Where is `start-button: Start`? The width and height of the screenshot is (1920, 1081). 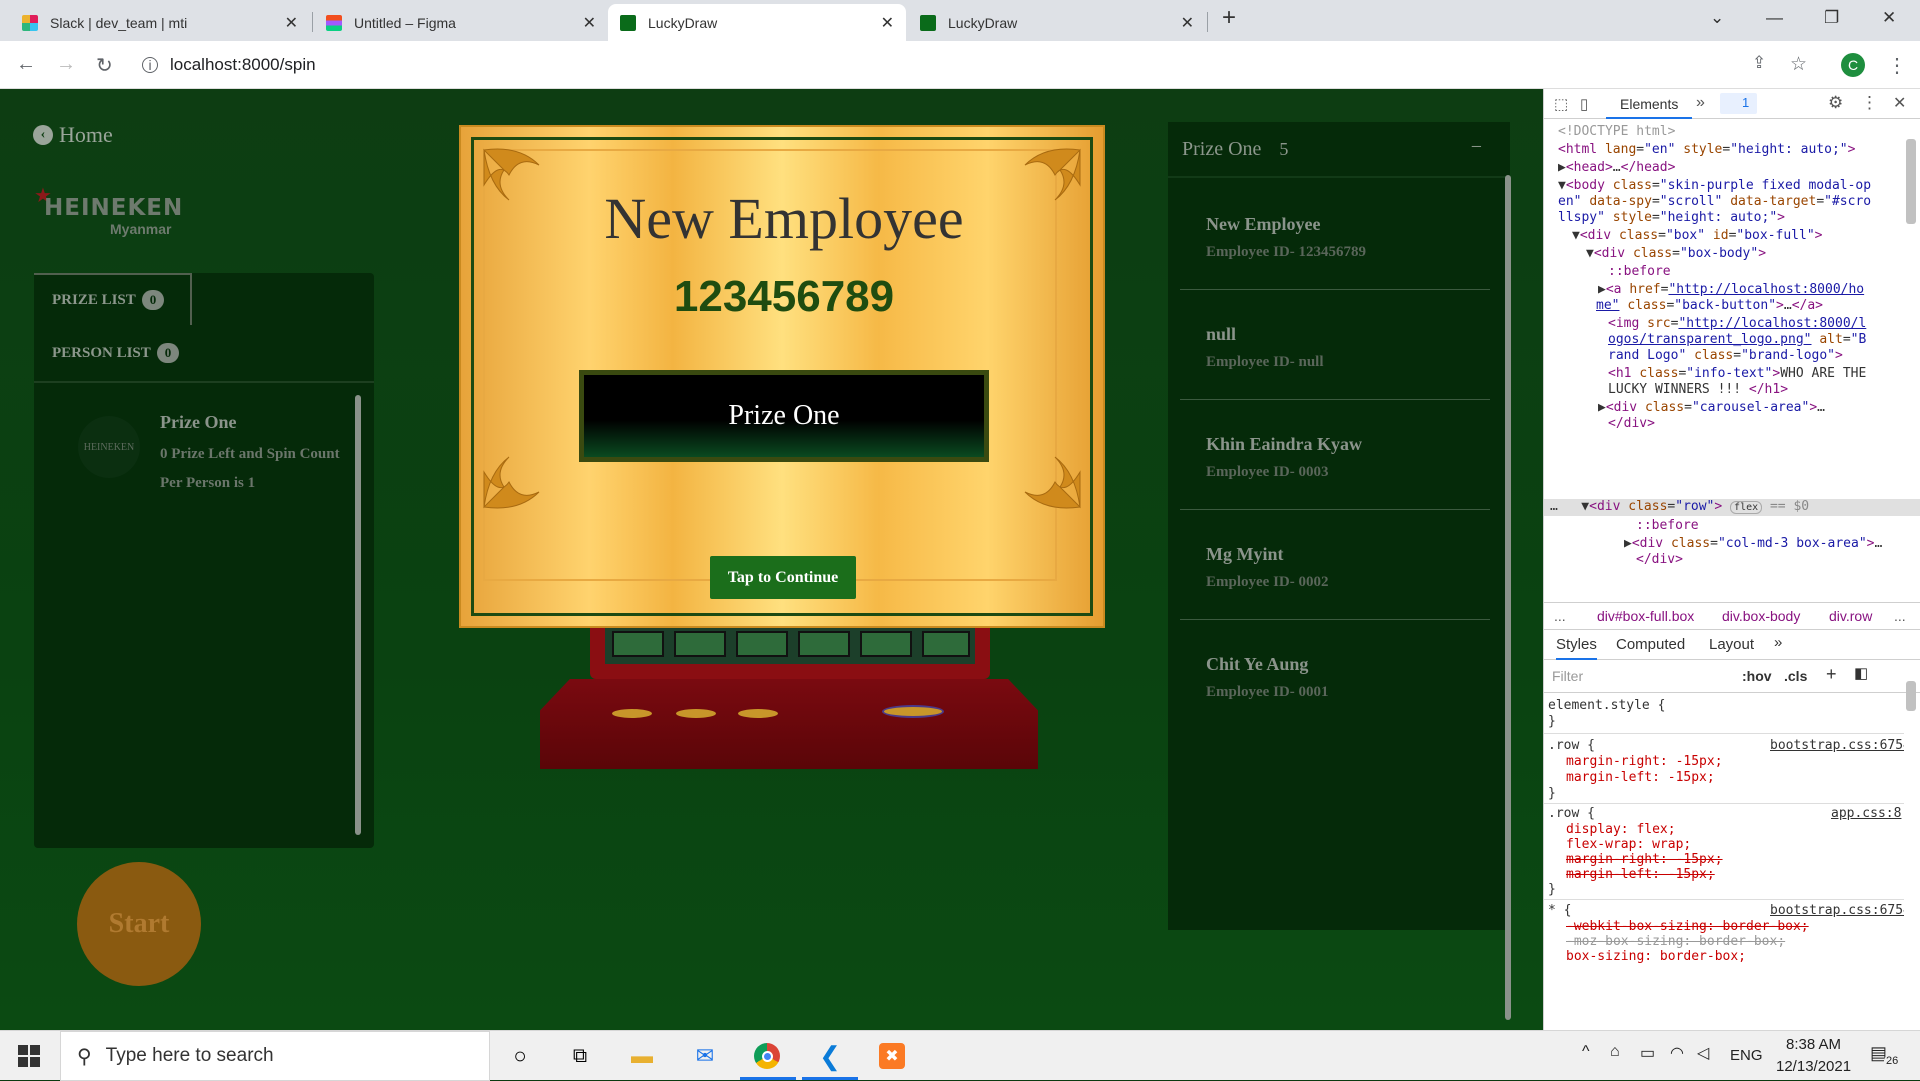 start-button: Start is located at coordinates (139, 924).